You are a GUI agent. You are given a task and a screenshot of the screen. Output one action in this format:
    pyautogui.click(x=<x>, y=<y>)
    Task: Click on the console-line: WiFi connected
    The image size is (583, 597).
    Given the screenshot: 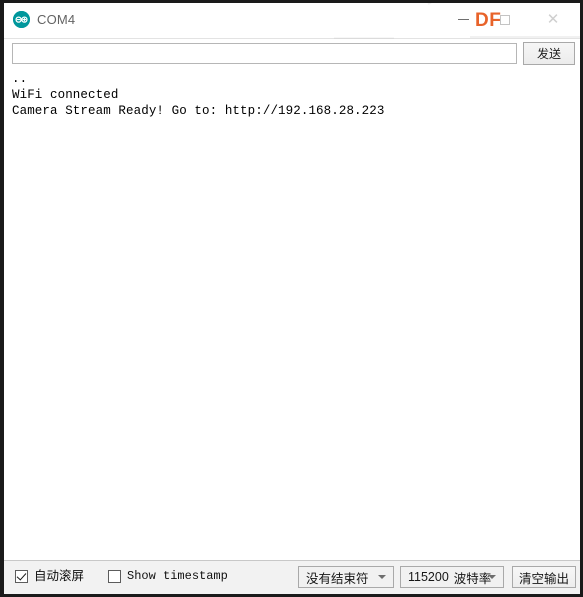 What is the action you would take?
    pyautogui.click(x=65, y=95)
    